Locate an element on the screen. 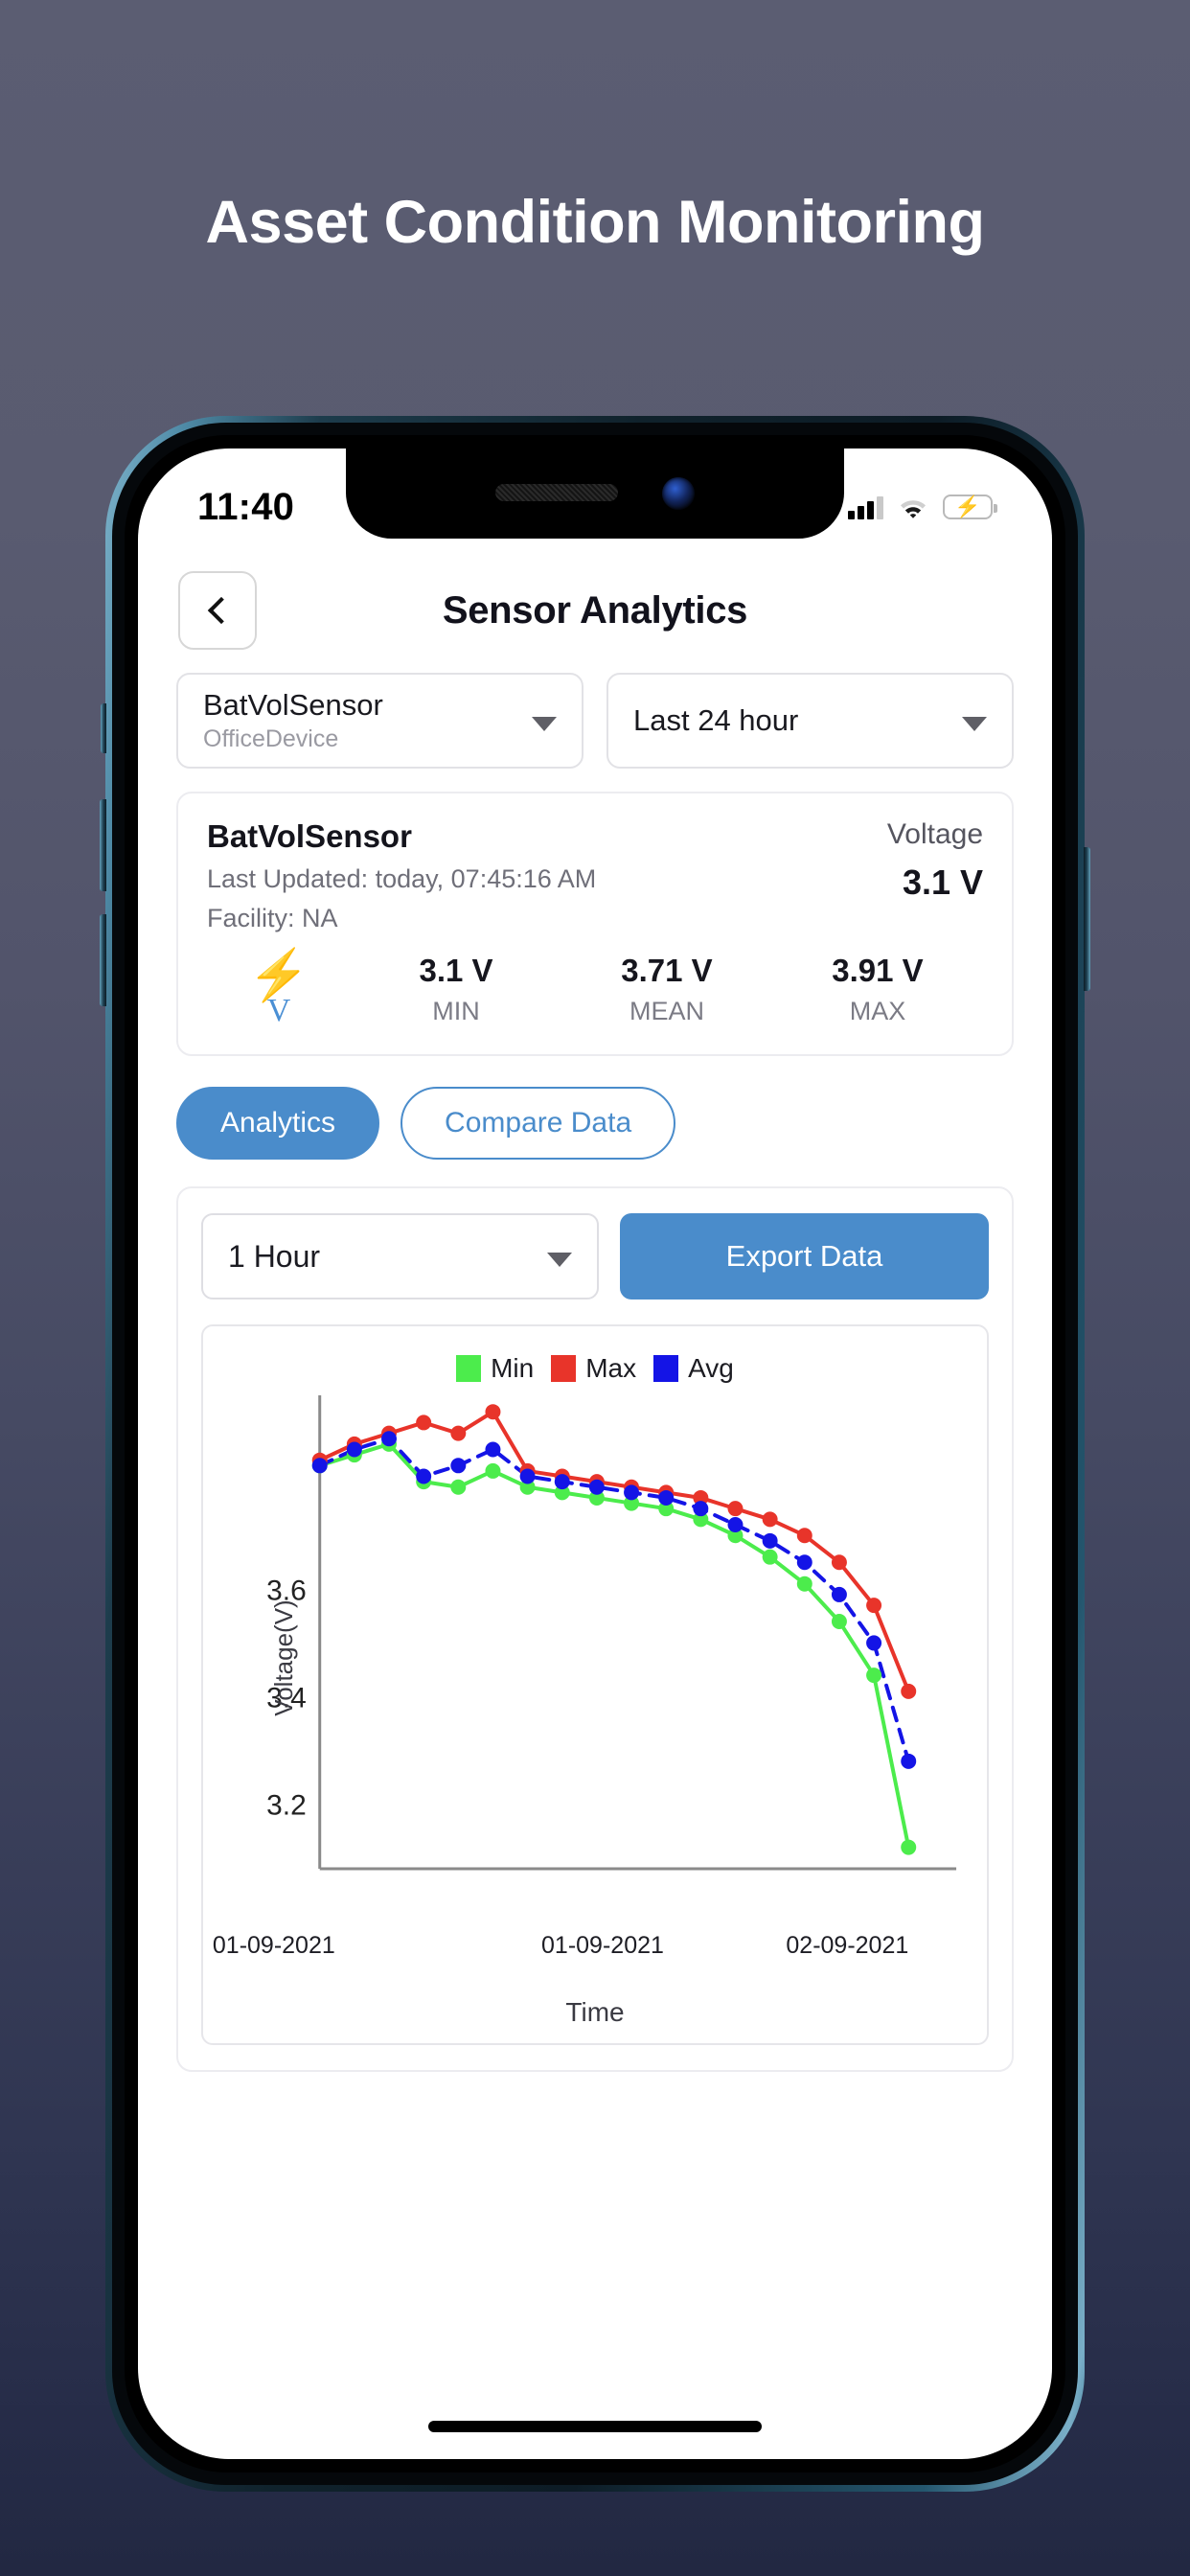 The image size is (1190, 2576). power-button is located at coordinates (1087, 919).